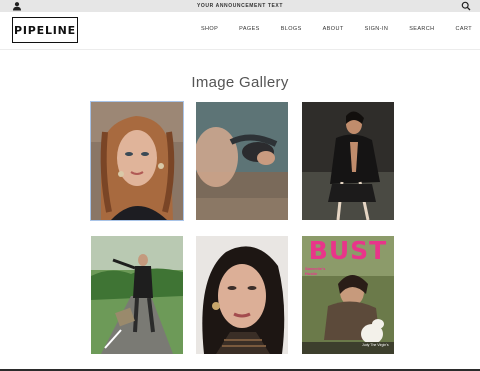  I want to click on gallery-image-model-on-road-photo, so click(137, 295).